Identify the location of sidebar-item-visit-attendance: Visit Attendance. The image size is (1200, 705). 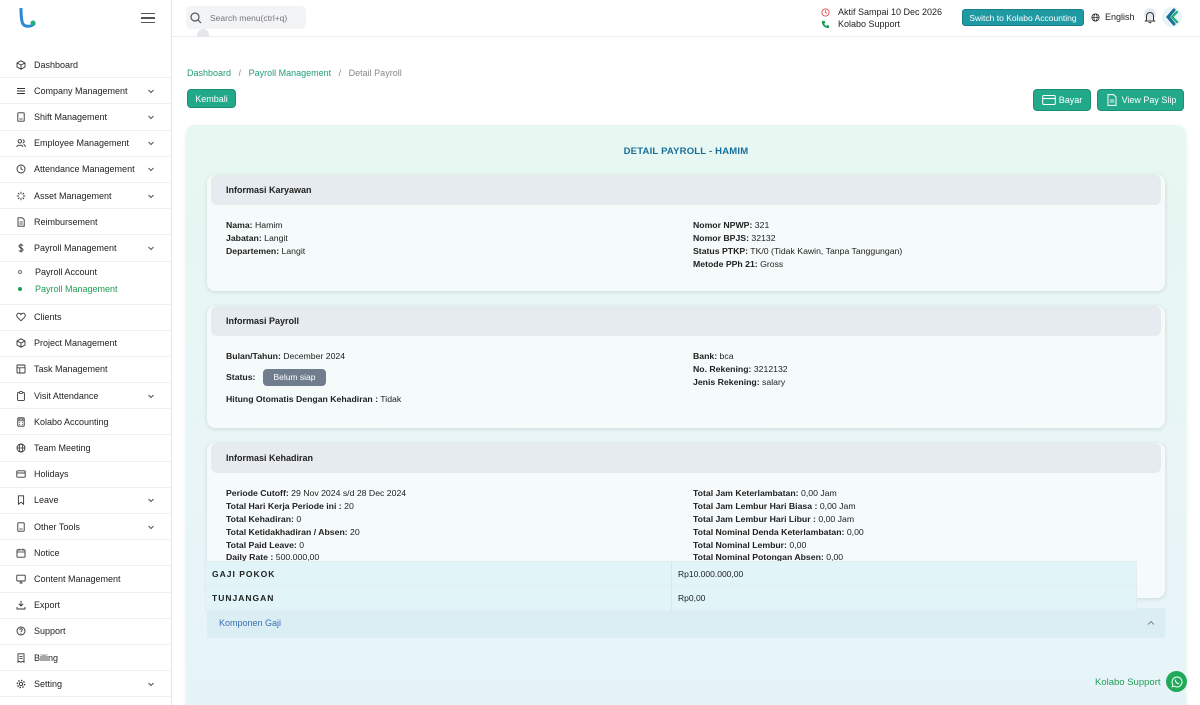
(85, 396).